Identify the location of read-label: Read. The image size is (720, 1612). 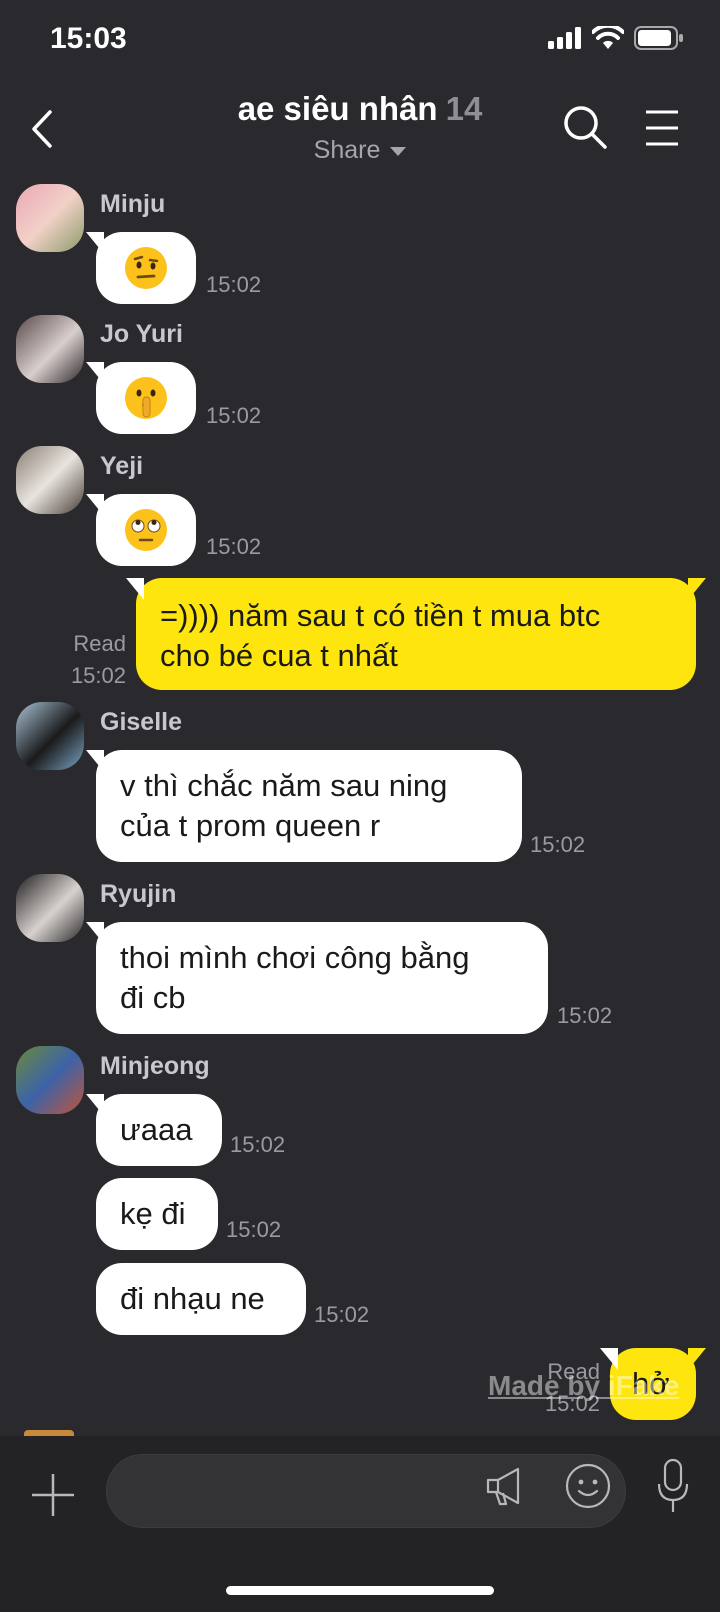
(99, 643).